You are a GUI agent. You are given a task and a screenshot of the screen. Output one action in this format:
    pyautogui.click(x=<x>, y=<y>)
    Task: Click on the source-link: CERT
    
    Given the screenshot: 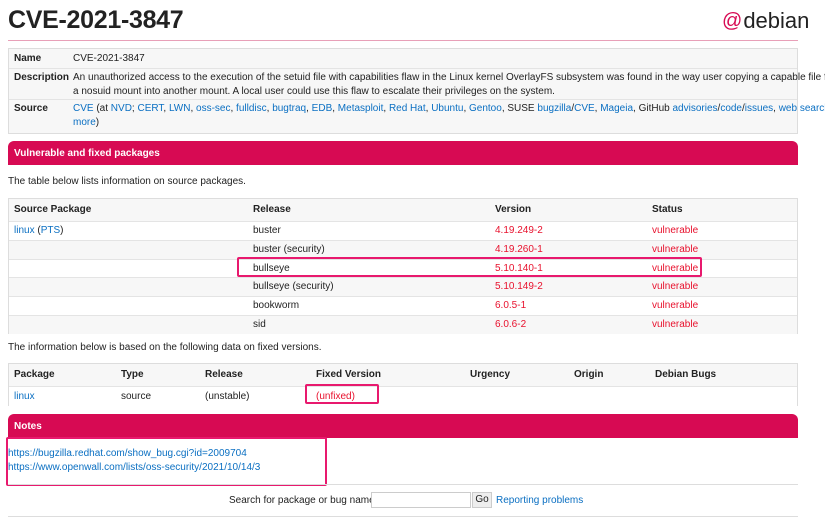 What is the action you would take?
    pyautogui.click(x=150, y=108)
    